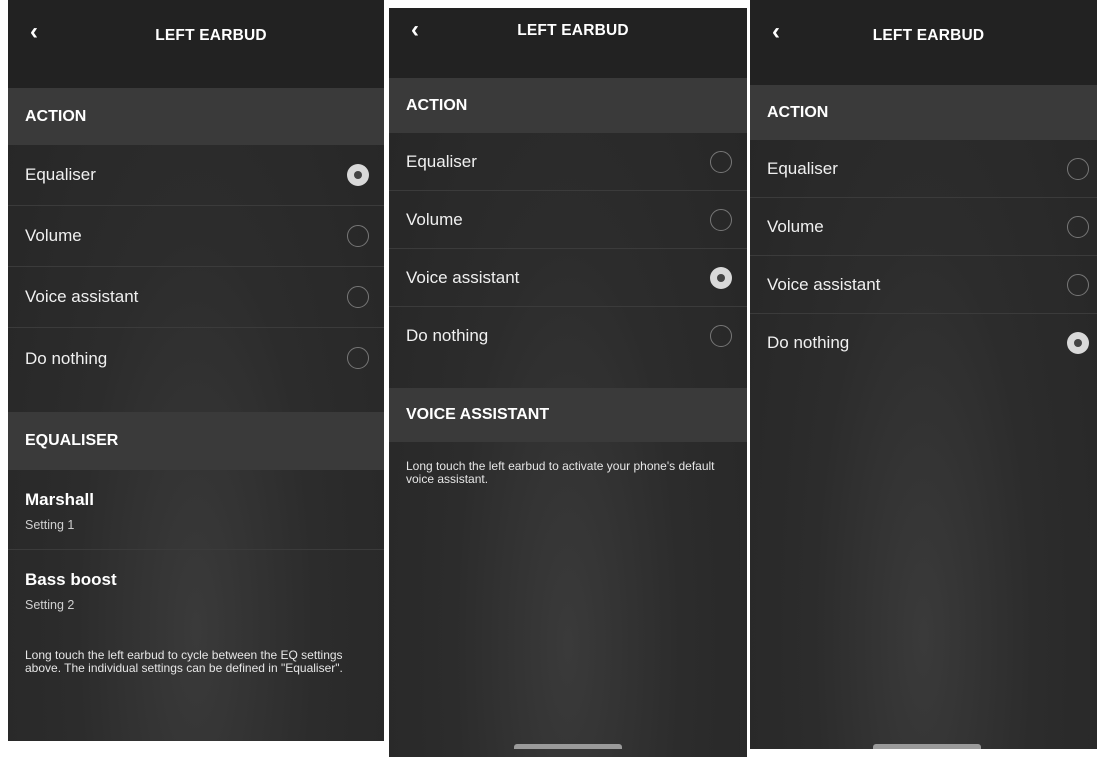 The height and width of the screenshot is (757, 1097). Describe the element at coordinates (59, 499) in the screenshot. I see `eq-setting-name: Marshall` at that location.